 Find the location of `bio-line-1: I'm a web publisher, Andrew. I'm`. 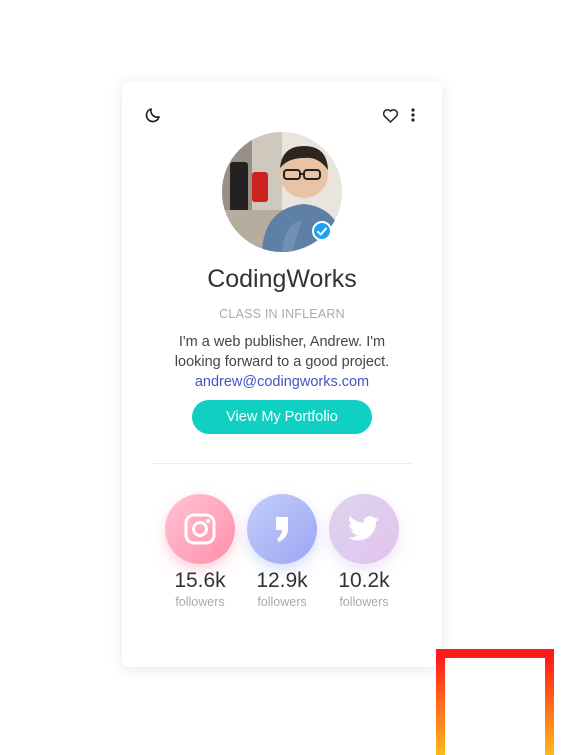

bio-line-1: I'm a web publisher, Andrew. I'm is located at coordinates (282, 342).